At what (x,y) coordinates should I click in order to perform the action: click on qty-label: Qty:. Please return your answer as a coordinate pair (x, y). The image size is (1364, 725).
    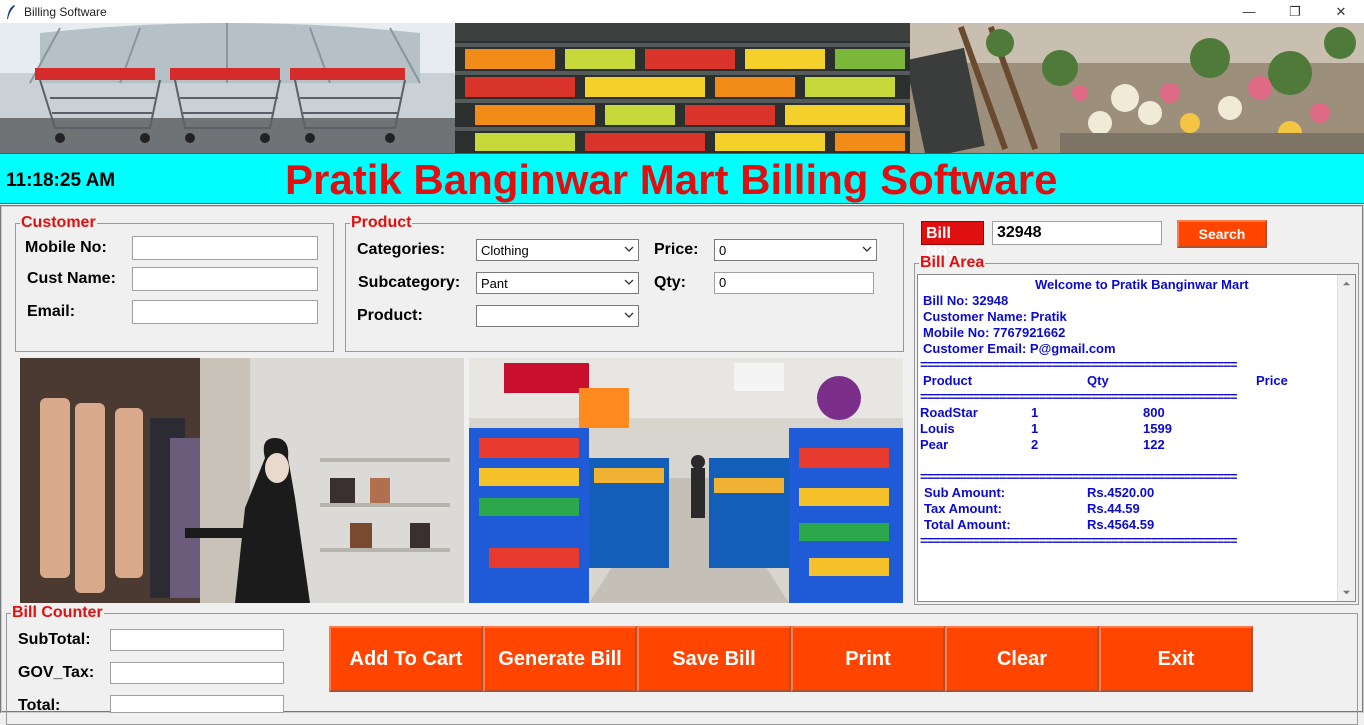
    Looking at the image, I should click on (670, 282).